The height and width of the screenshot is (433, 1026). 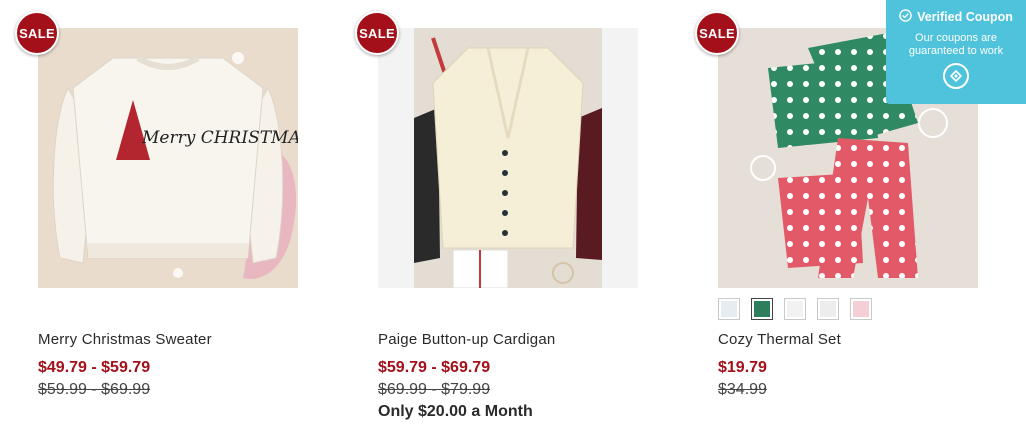 I want to click on product-name: Paige Button-up Cardigan, so click(x=466, y=339).